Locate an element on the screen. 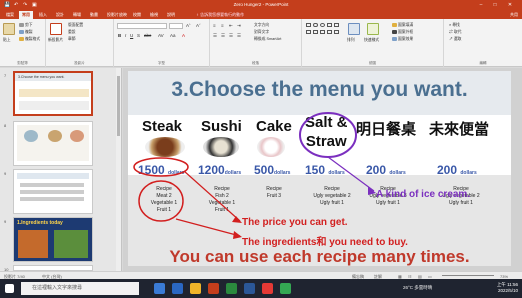 This screenshot has height=298, width=522. quick-styles-icon is located at coordinates (373, 29).